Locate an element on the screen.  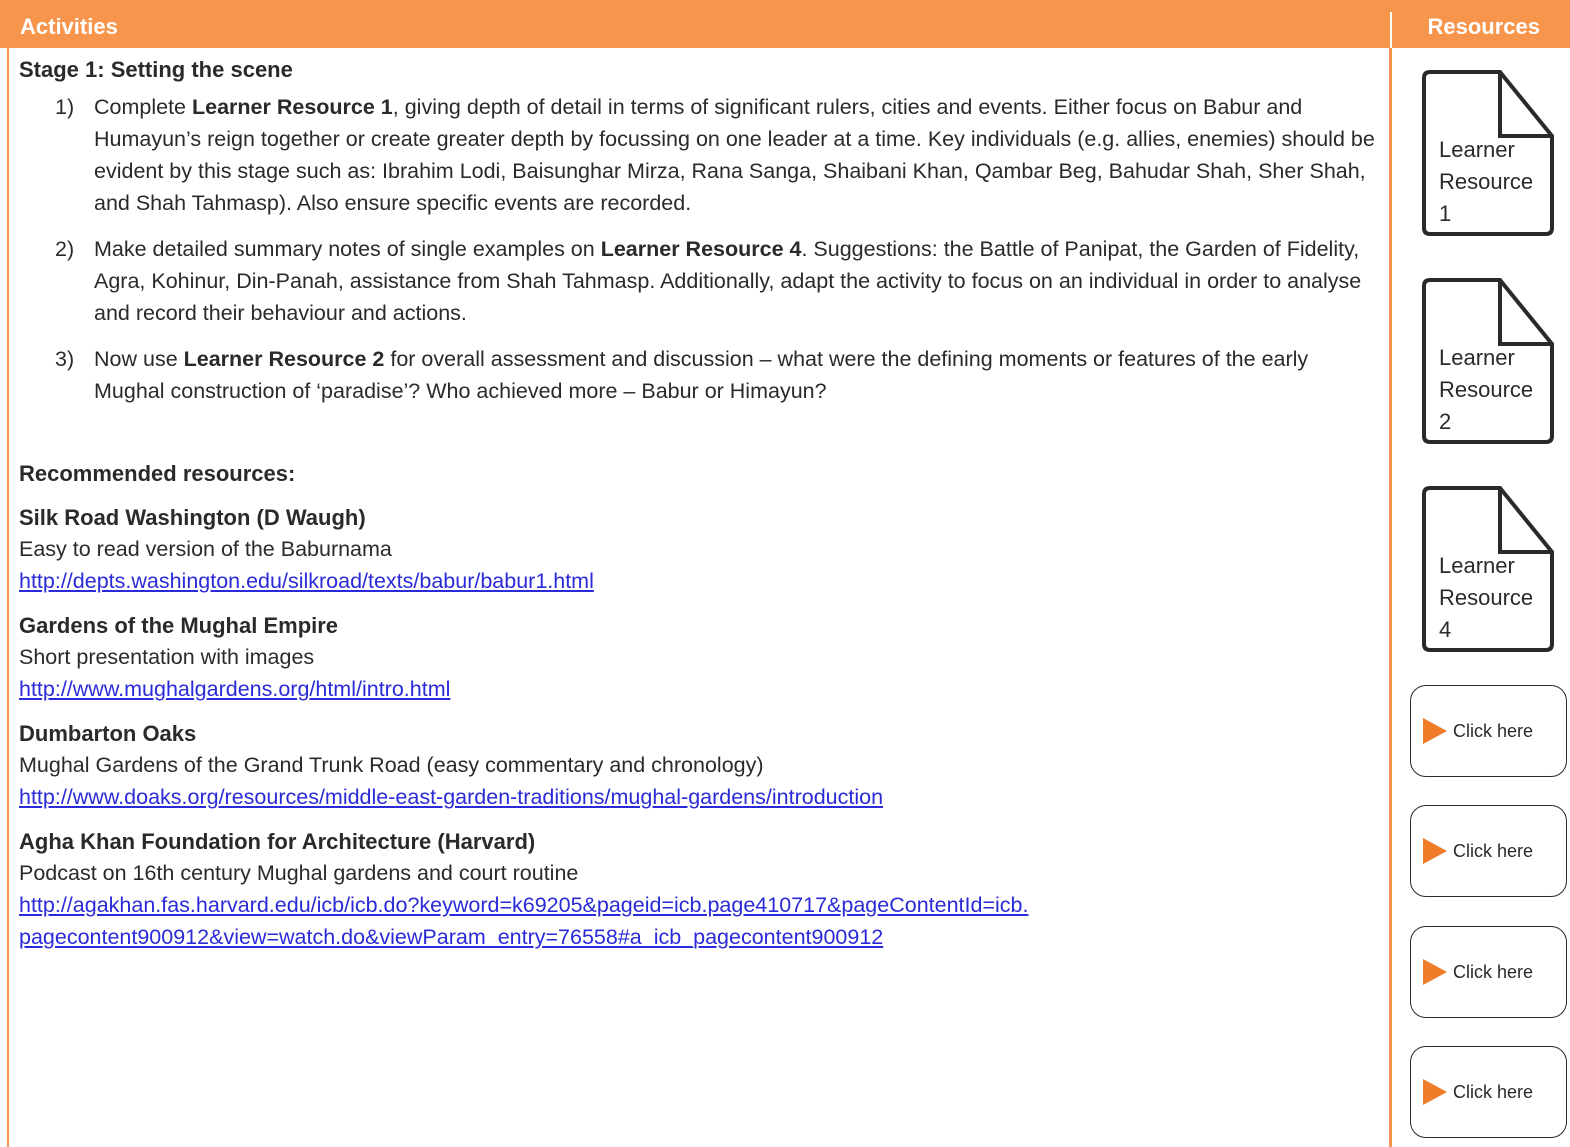
header-divider is located at coordinates (1391, 30).